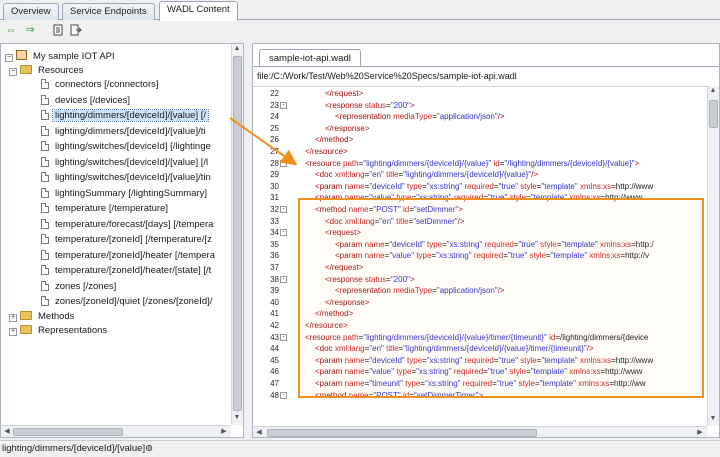  Describe the element at coordinates (127, 147) in the screenshot. I see `tree-item: lighting/switches/[deviceId] [/lightinge` at that location.